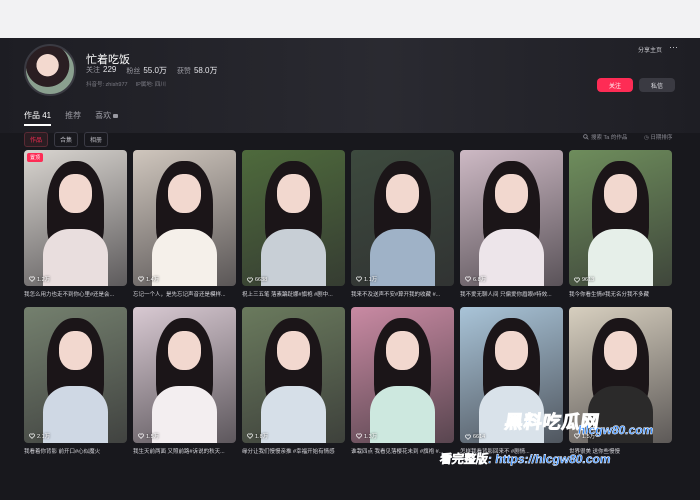  I want to click on fans-stat: 粉丝 55.0万, so click(146, 70).